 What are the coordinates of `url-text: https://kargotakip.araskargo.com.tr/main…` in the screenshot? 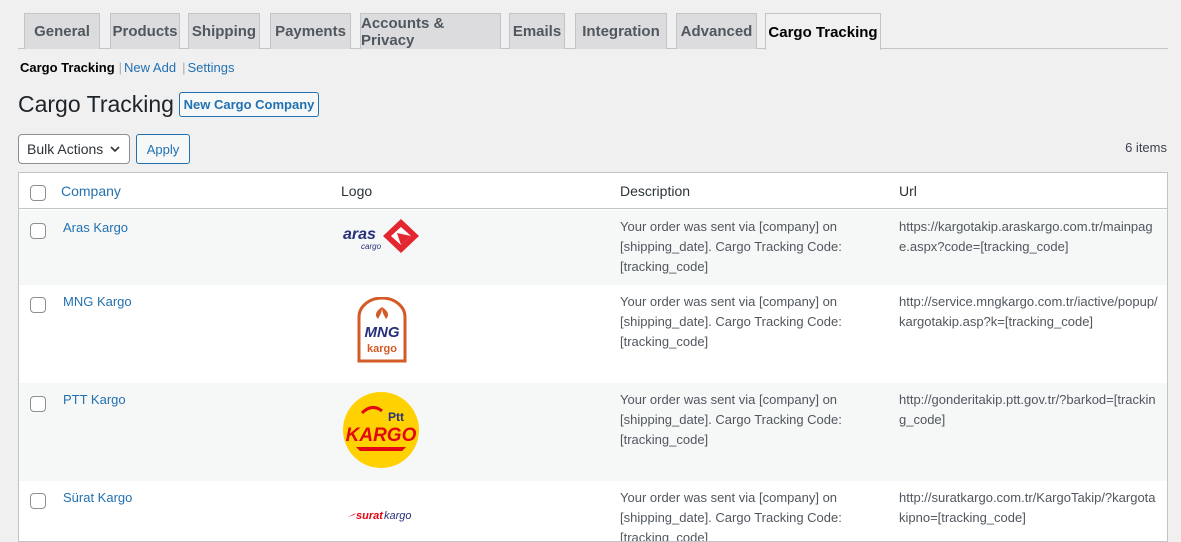 It's located at (1026, 236).